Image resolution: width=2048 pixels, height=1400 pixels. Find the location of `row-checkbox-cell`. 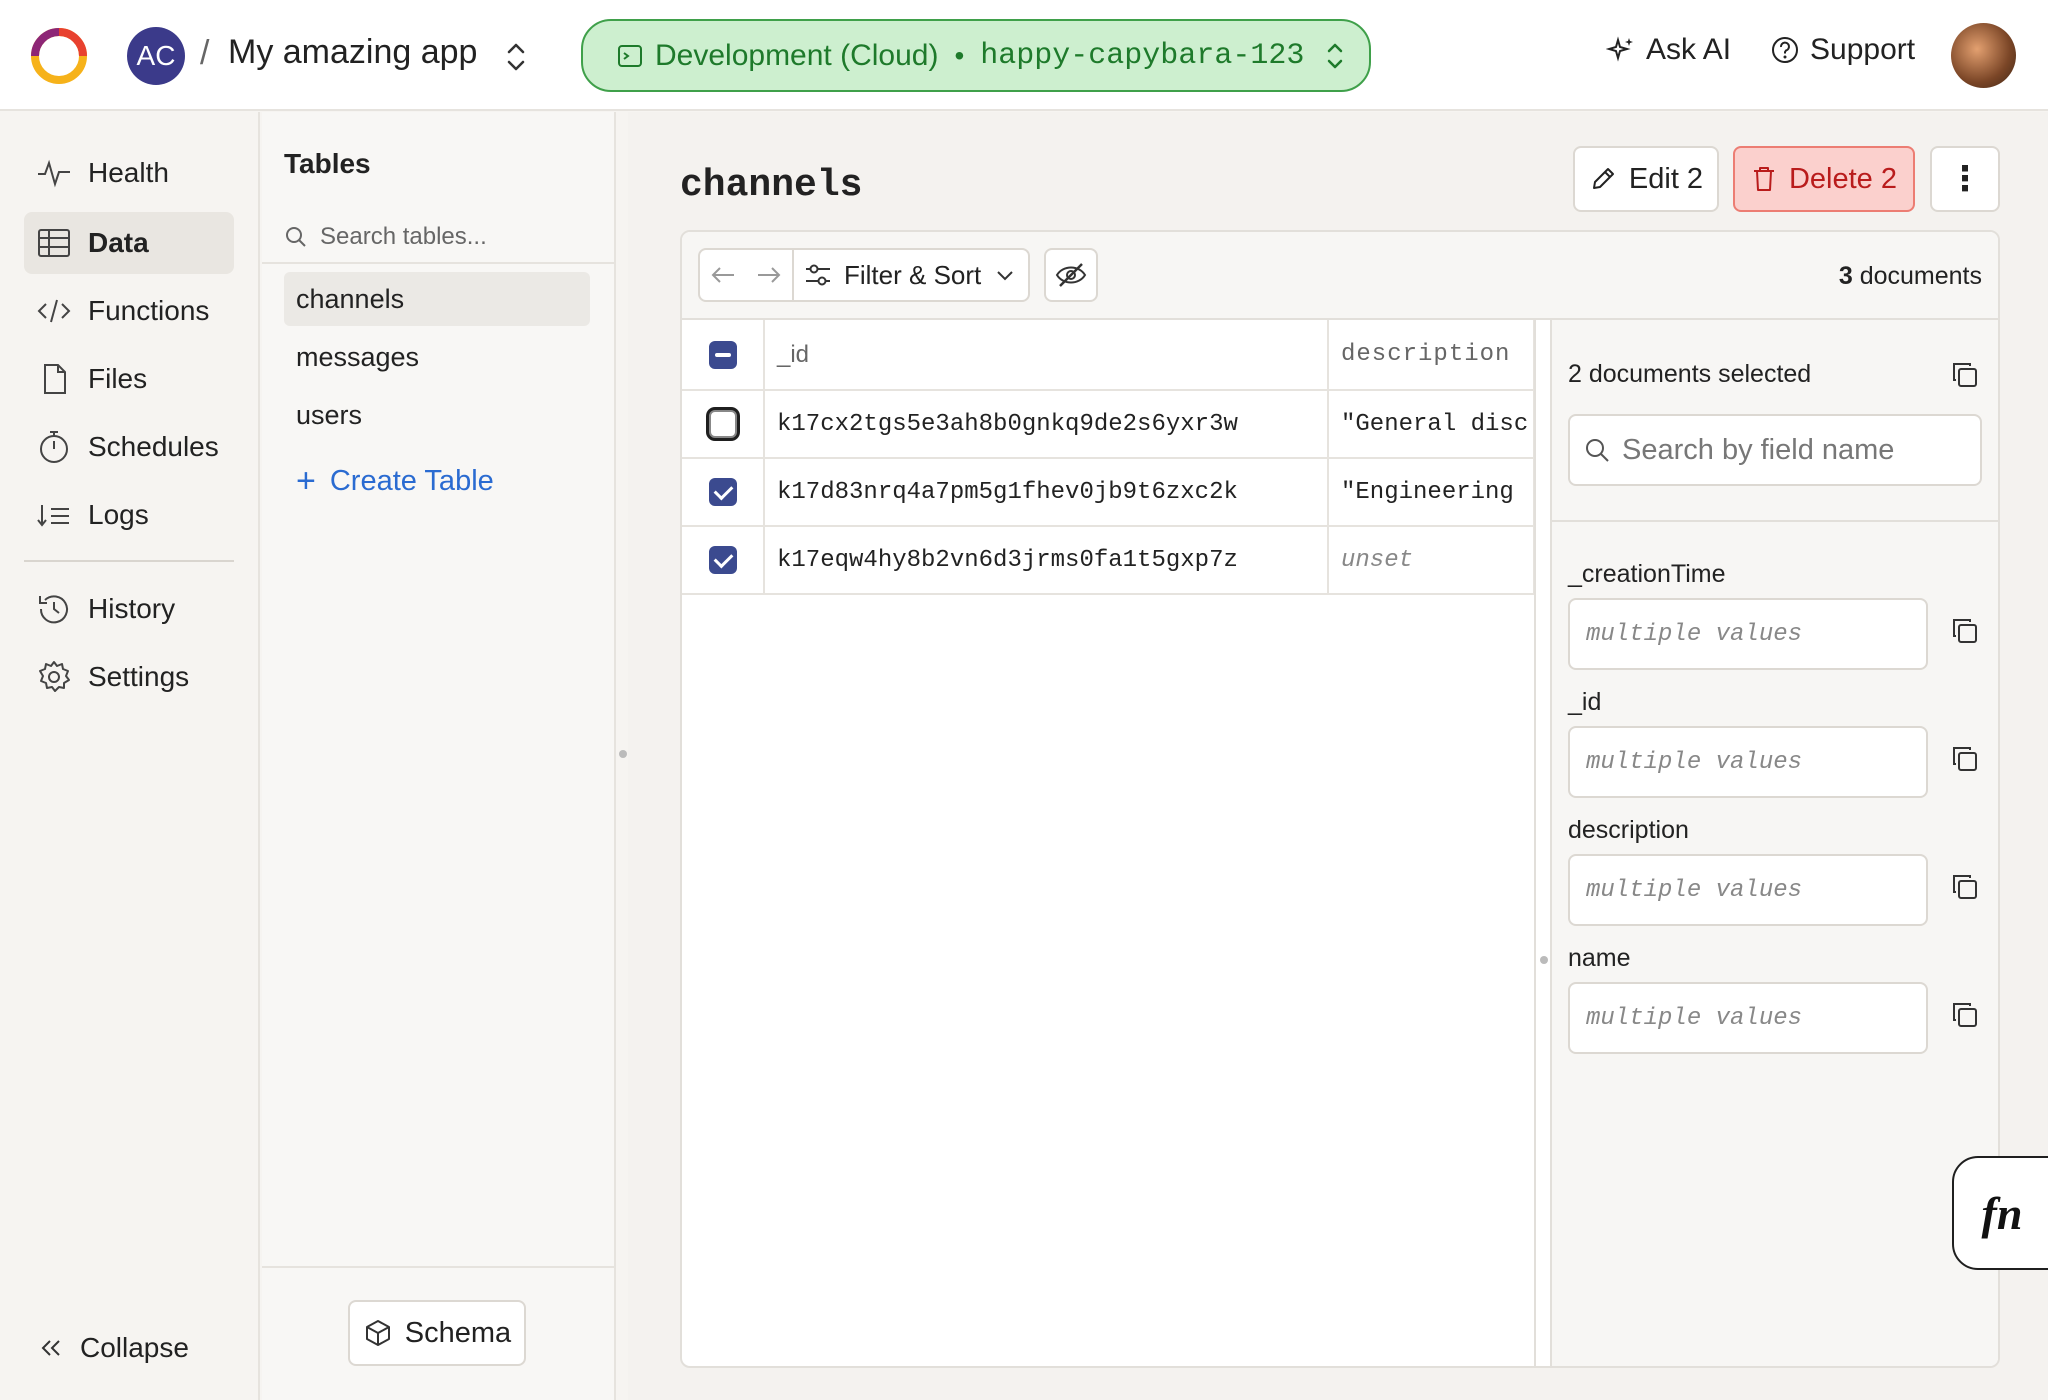

row-checkbox-cell is located at coordinates (723, 424).